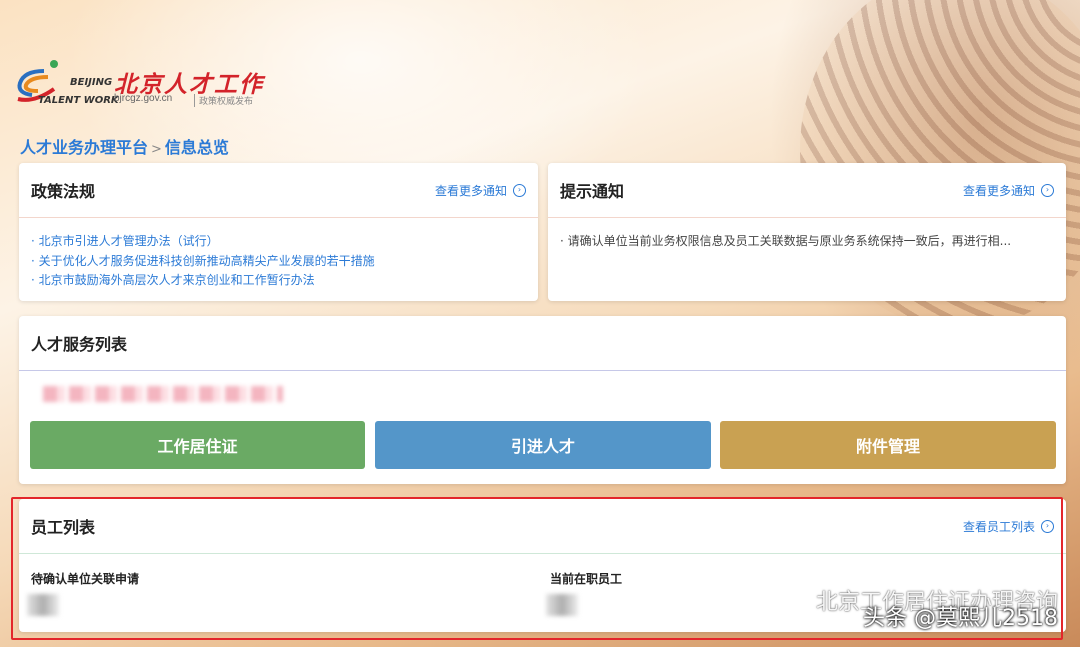 This screenshot has height=647, width=1080. I want to click on policy-item-2: · 关于优化人才服务促进科技创新推动高精尖产业发展的若干措施, so click(278, 262).